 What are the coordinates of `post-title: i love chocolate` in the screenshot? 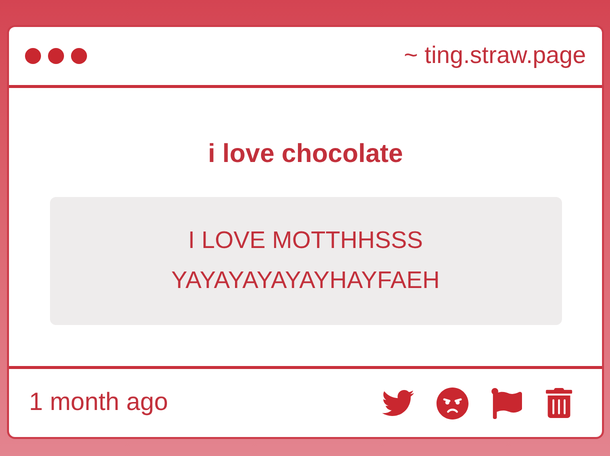 It's located at (306, 153).